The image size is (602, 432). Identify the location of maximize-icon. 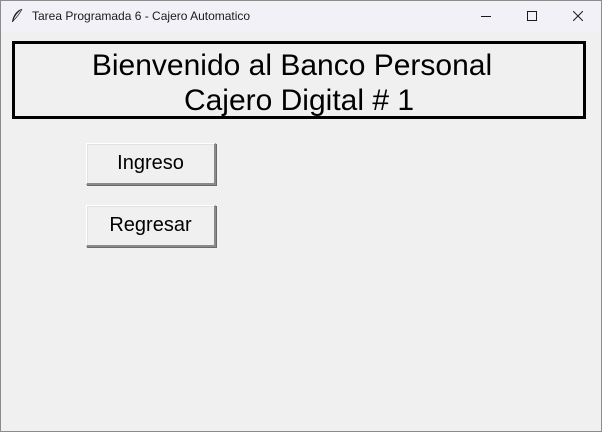
(532, 17).